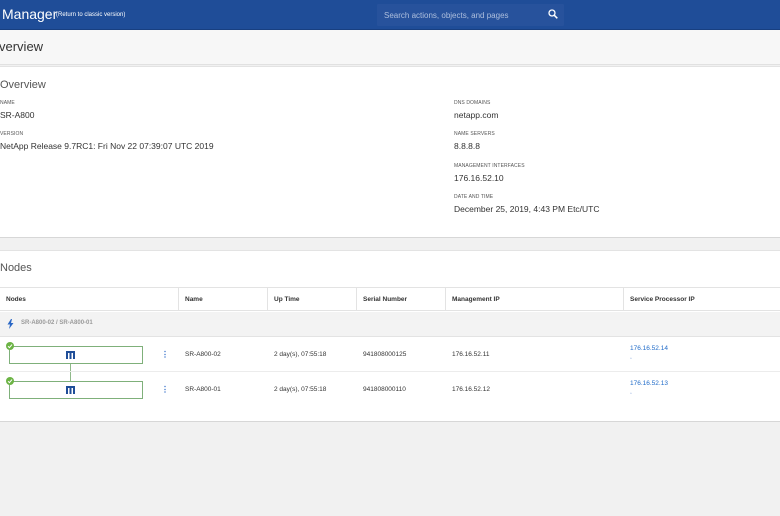  What do you see at coordinates (472, 103) in the screenshot?
I see `dns-domains-label: DNS DOMAINS` at bounding box center [472, 103].